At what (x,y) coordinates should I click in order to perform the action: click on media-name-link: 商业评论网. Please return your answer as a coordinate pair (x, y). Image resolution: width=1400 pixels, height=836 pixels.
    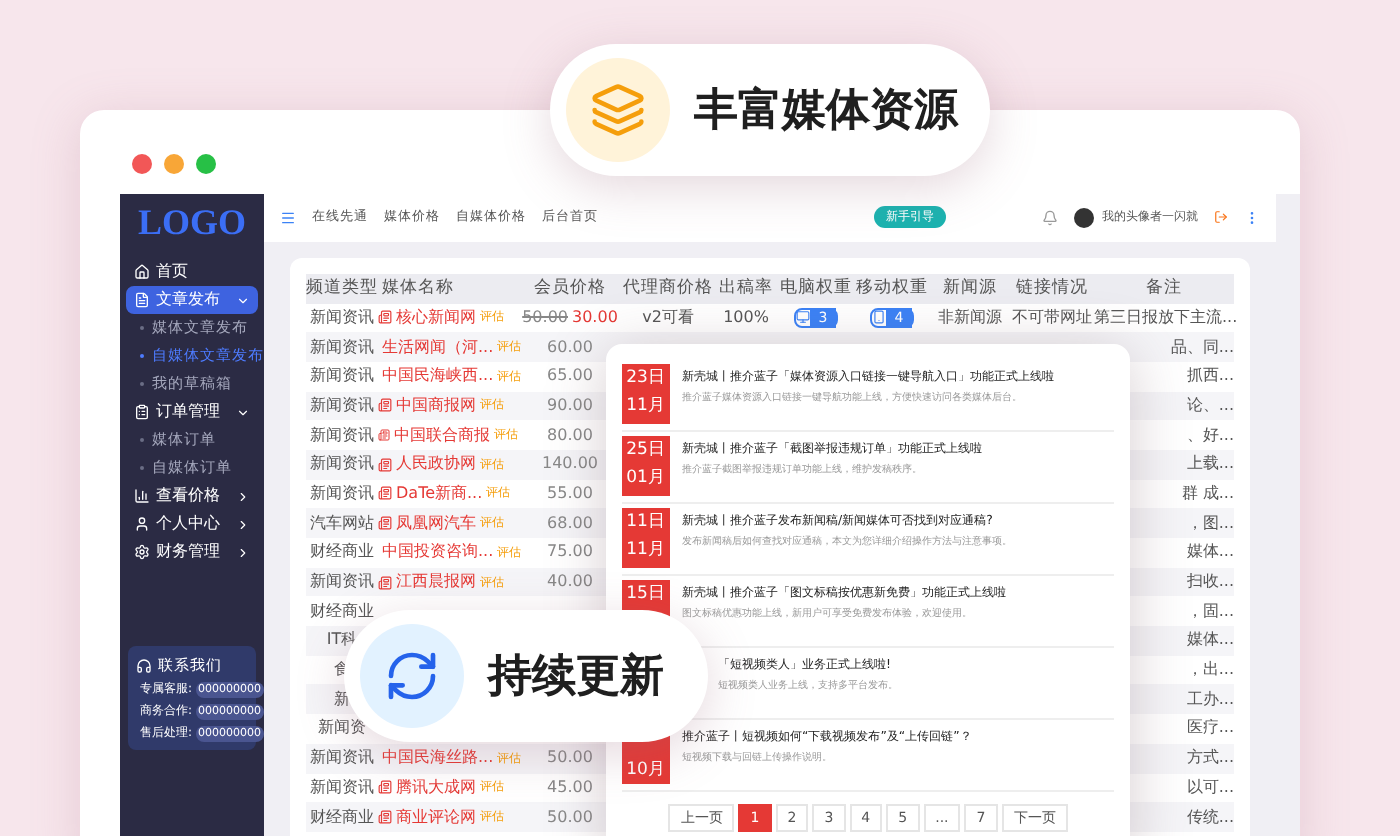
    Looking at the image, I should click on (436, 817).